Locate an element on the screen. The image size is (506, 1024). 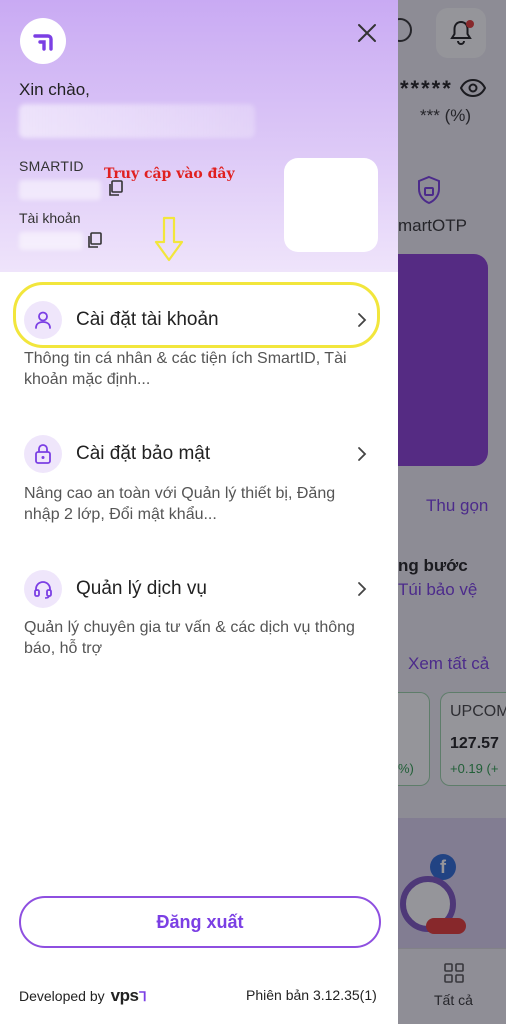
vps-mark-icon: ⅂ is located at coordinates (143, 996).